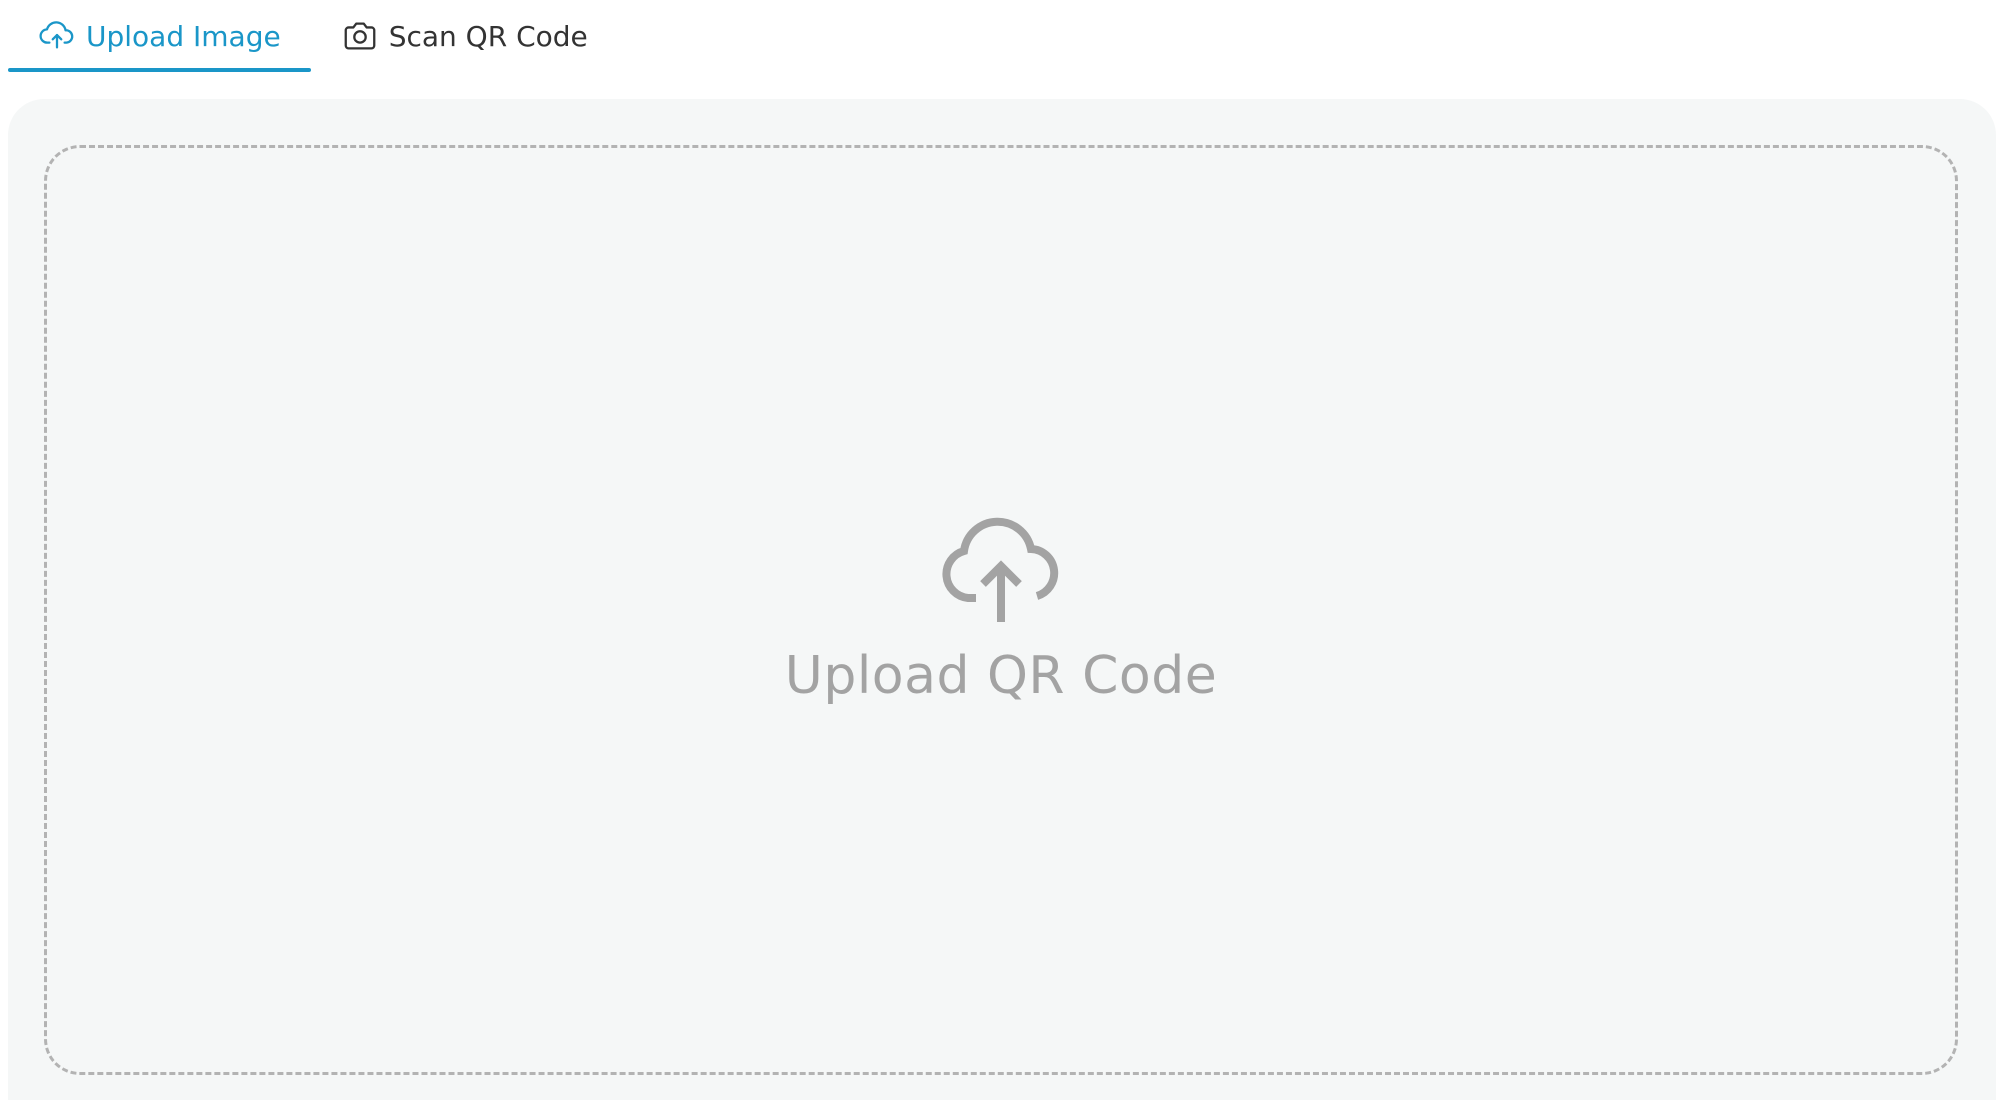 This screenshot has height=1100, width=1999. I want to click on tab-upload-image-label: Upload Image, so click(183, 36).